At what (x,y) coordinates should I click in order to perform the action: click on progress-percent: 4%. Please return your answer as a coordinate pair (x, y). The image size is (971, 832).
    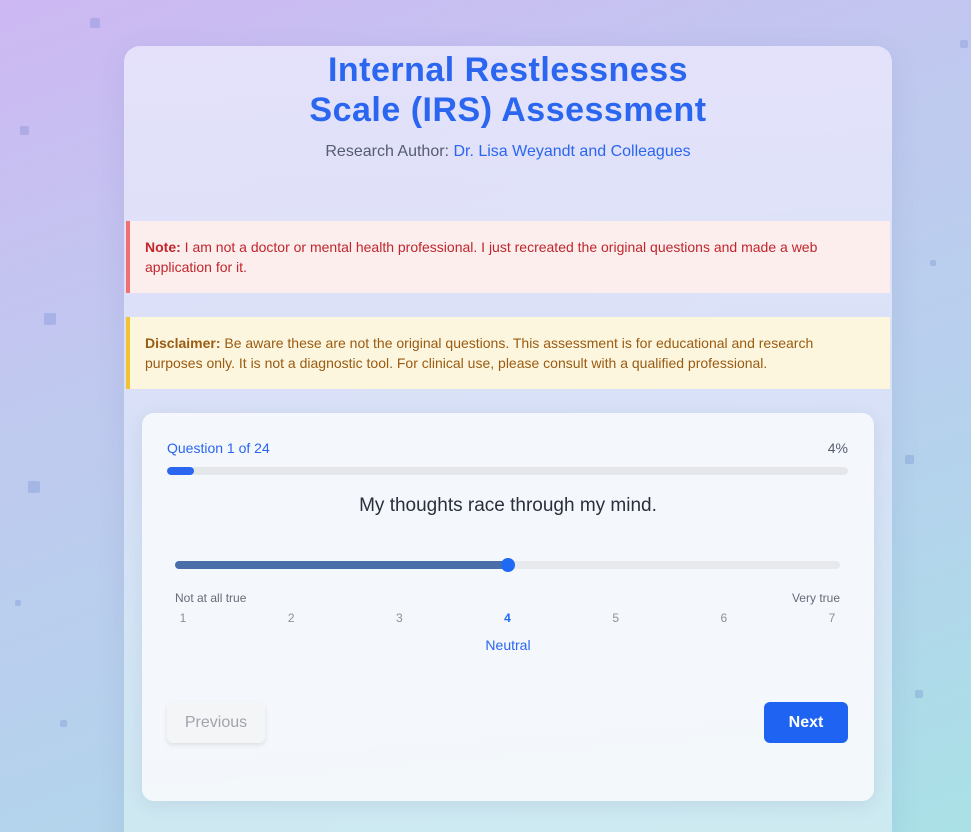
    Looking at the image, I should click on (837, 448).